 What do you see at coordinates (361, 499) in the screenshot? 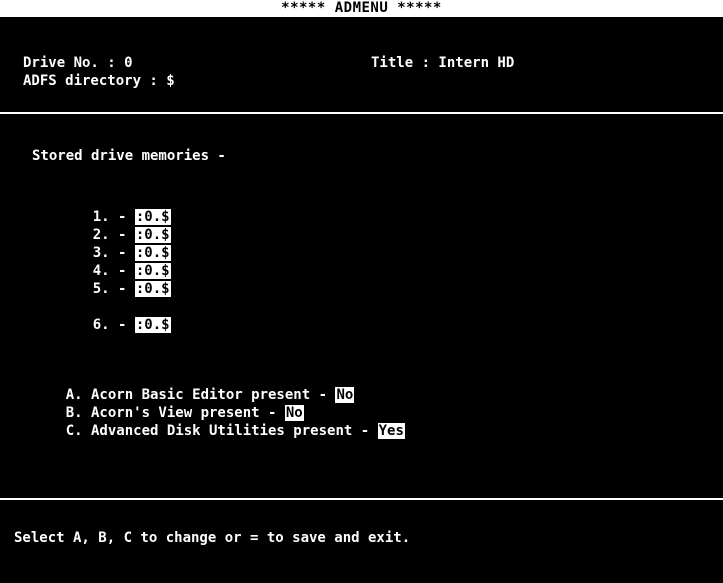
I see `bottom-divider` at bounding box center [361, 499].